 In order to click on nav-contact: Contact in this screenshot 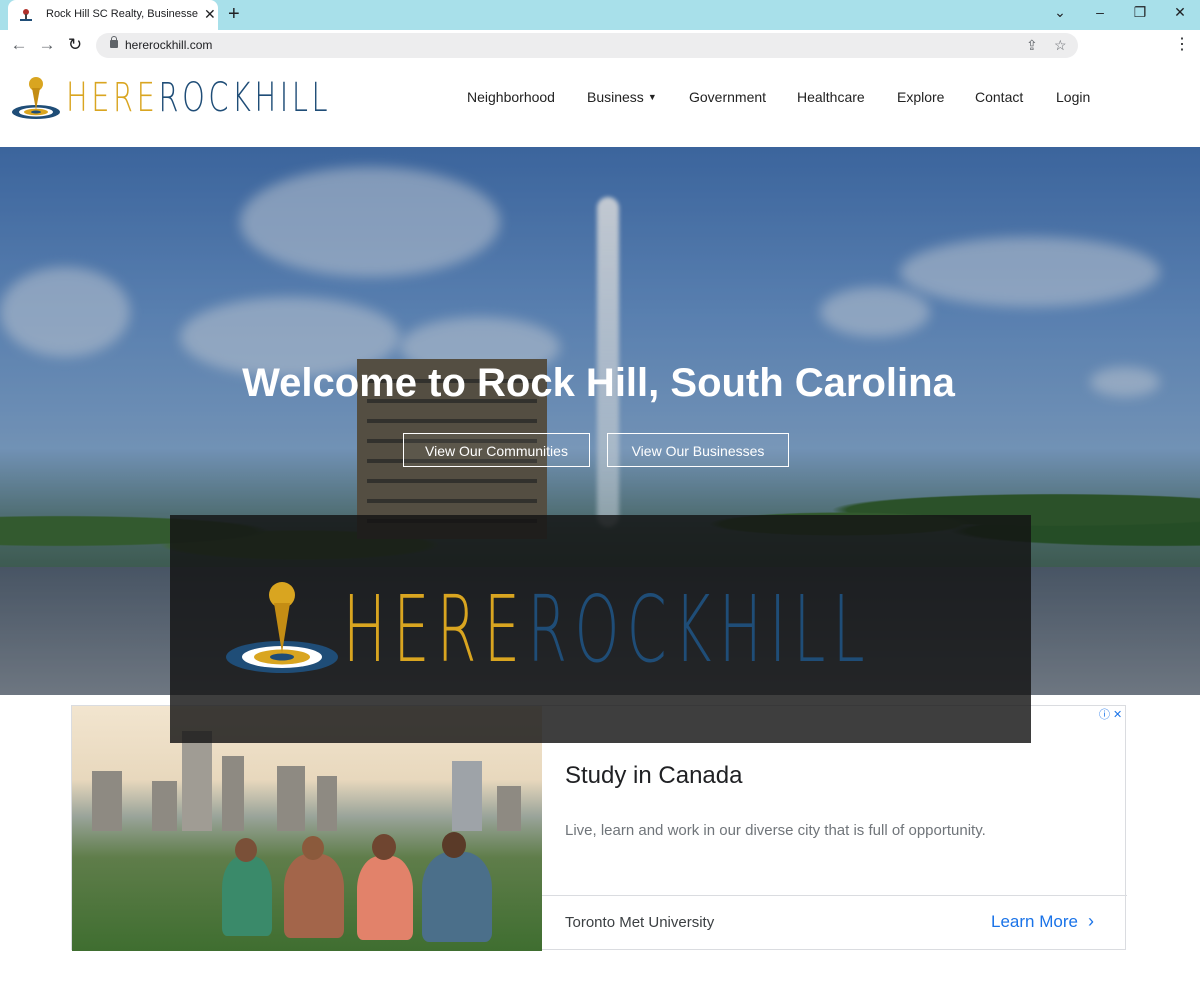, I will do `click(999, 97)`.